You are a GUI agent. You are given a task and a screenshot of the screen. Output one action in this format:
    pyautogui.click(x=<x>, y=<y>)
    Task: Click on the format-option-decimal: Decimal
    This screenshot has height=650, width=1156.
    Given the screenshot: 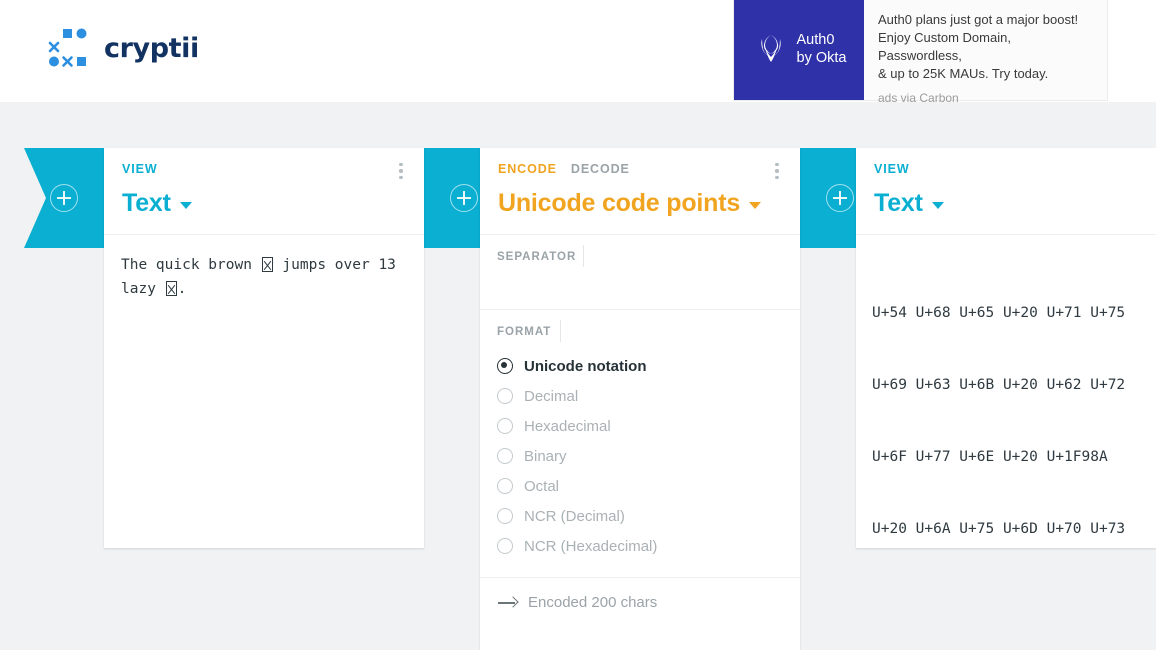 What is the action you would take?
    pyautogui.click(x=639, y=396)
    